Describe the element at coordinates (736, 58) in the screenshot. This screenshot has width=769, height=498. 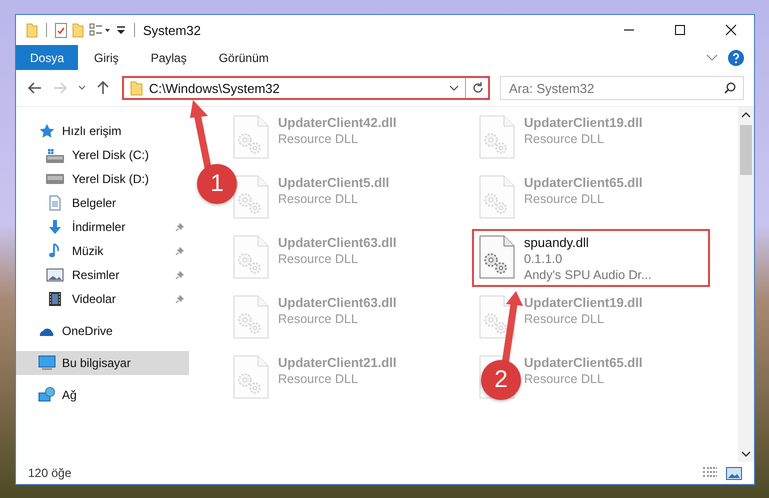
I see `help-icon` at that location.